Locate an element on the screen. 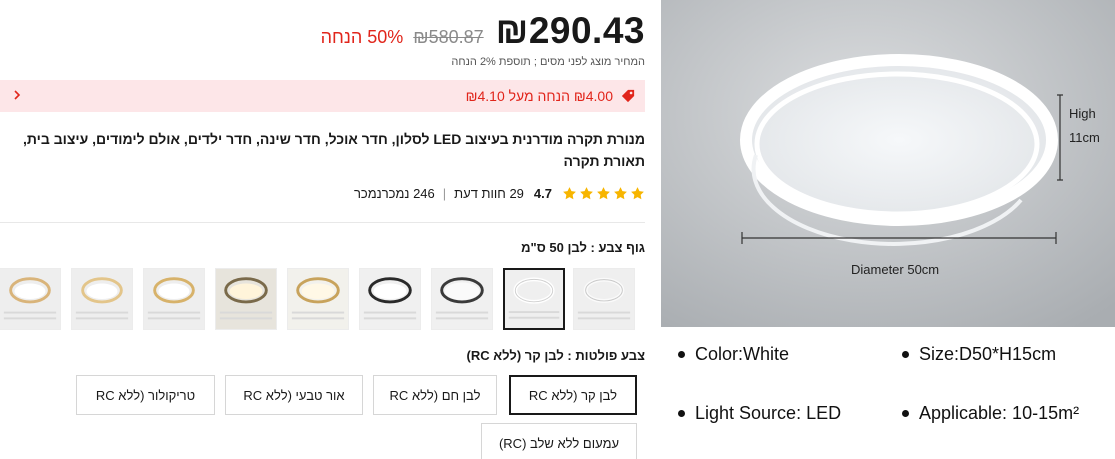 This screenshot has width=1115, height=459. high-label: High is located at coordinates (1082, 113).